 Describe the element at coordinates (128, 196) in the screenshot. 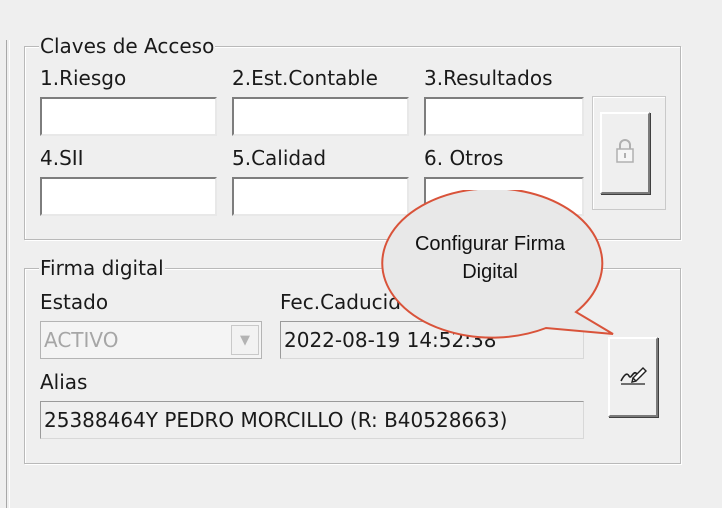

I see `sii-input` at that location.